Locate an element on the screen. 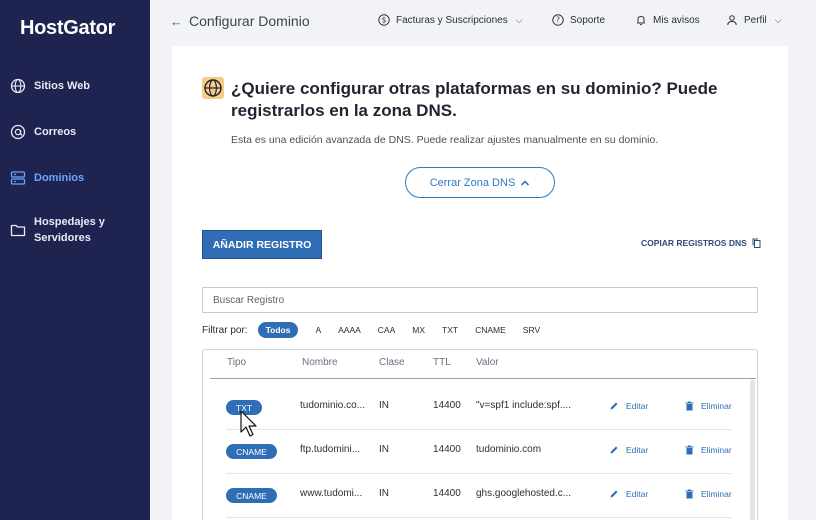  bell-icon is located at coordinates (641, 20).